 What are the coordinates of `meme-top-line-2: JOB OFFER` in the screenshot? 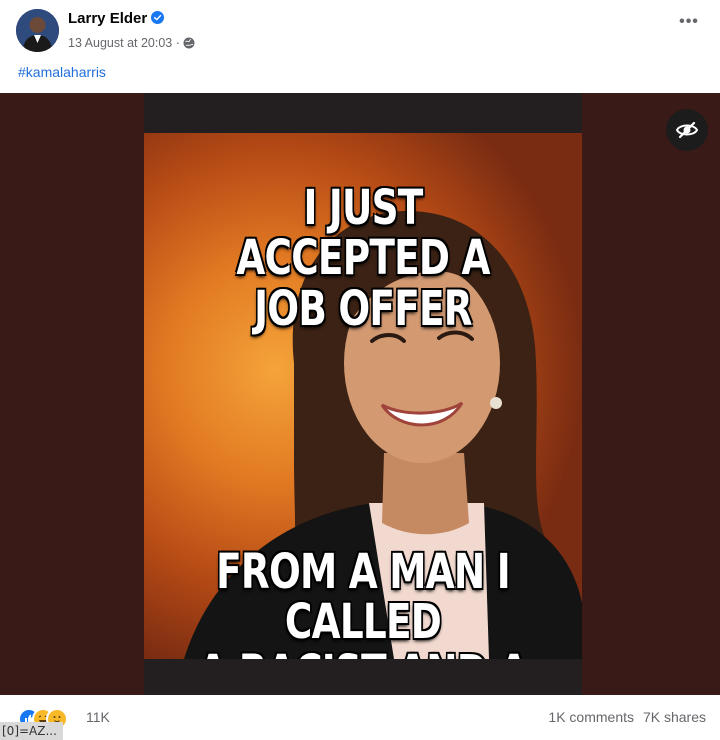 It's located at (363, 308).